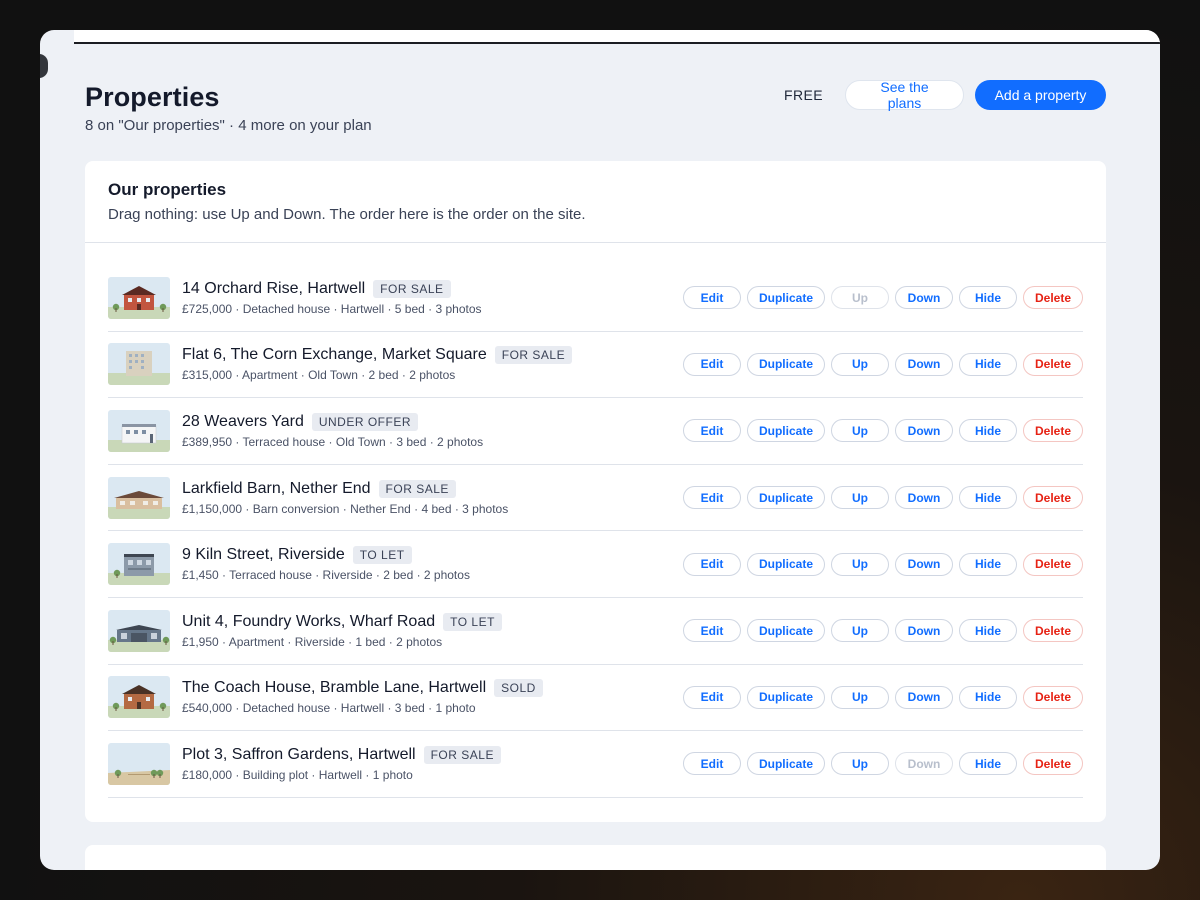  I want to click on property-name: Flat 6, The Corn Exchange, Market Square, so click(334, 355).